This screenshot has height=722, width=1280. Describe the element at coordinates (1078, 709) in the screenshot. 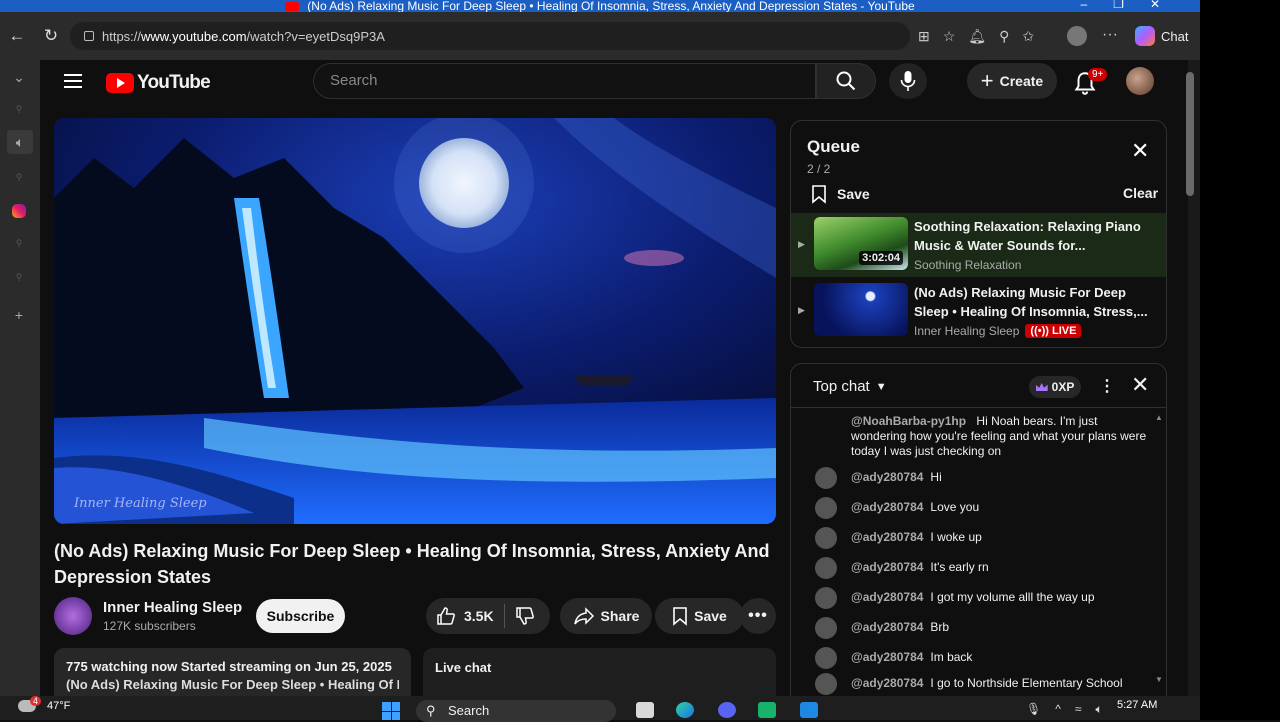

I see `wifi-icon: ≈` at that location.